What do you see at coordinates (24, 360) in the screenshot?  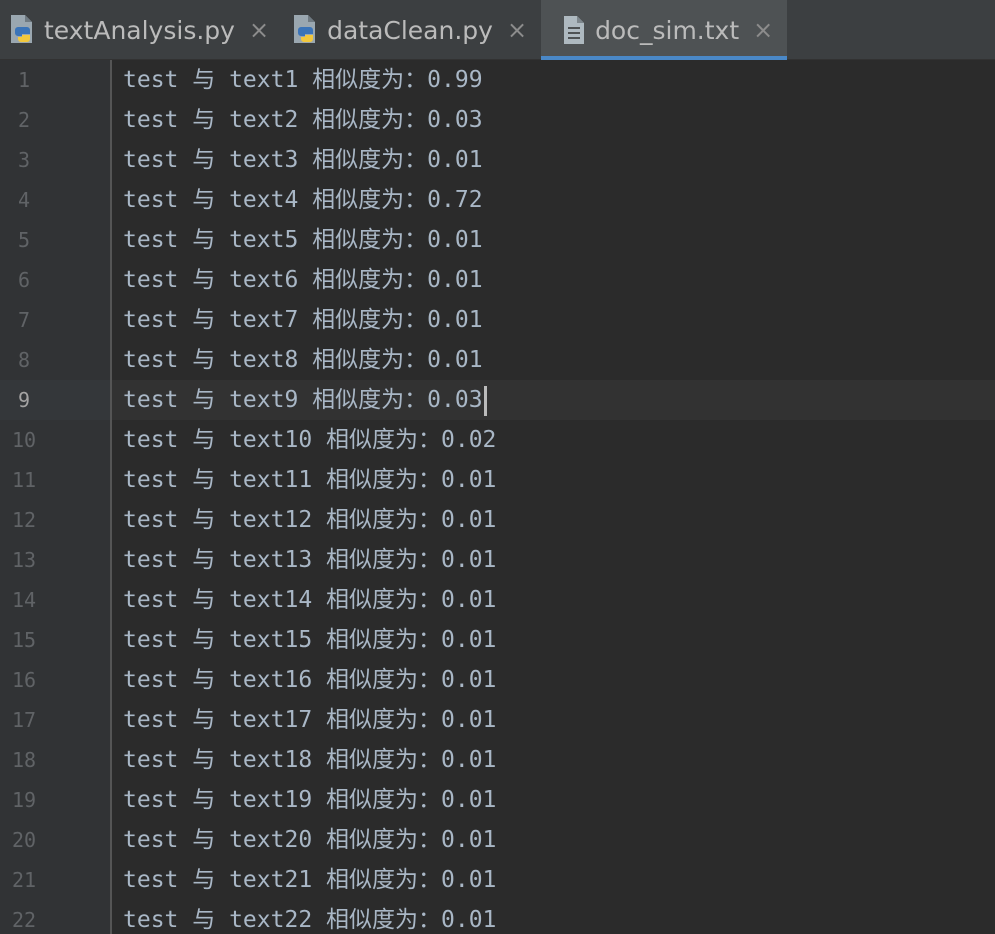 I see `line-number: 8` at bounding box center [24, 360].